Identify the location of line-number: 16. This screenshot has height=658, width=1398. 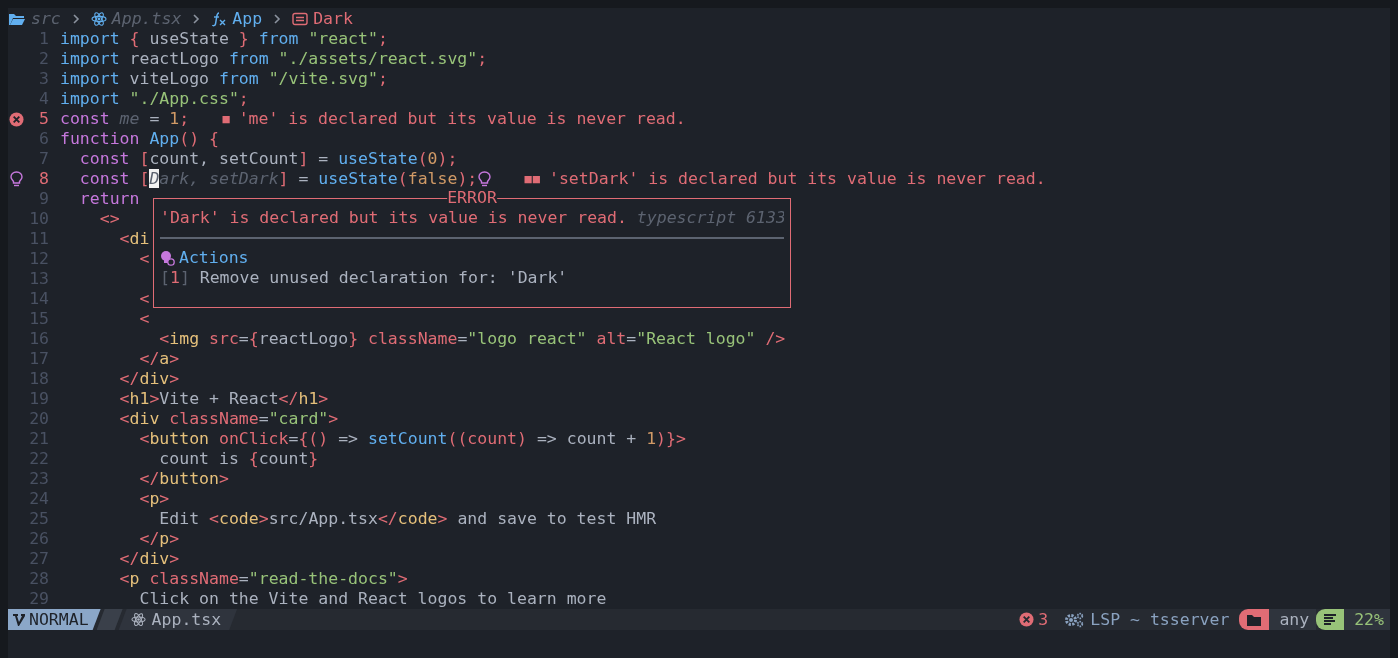
(38, 339).